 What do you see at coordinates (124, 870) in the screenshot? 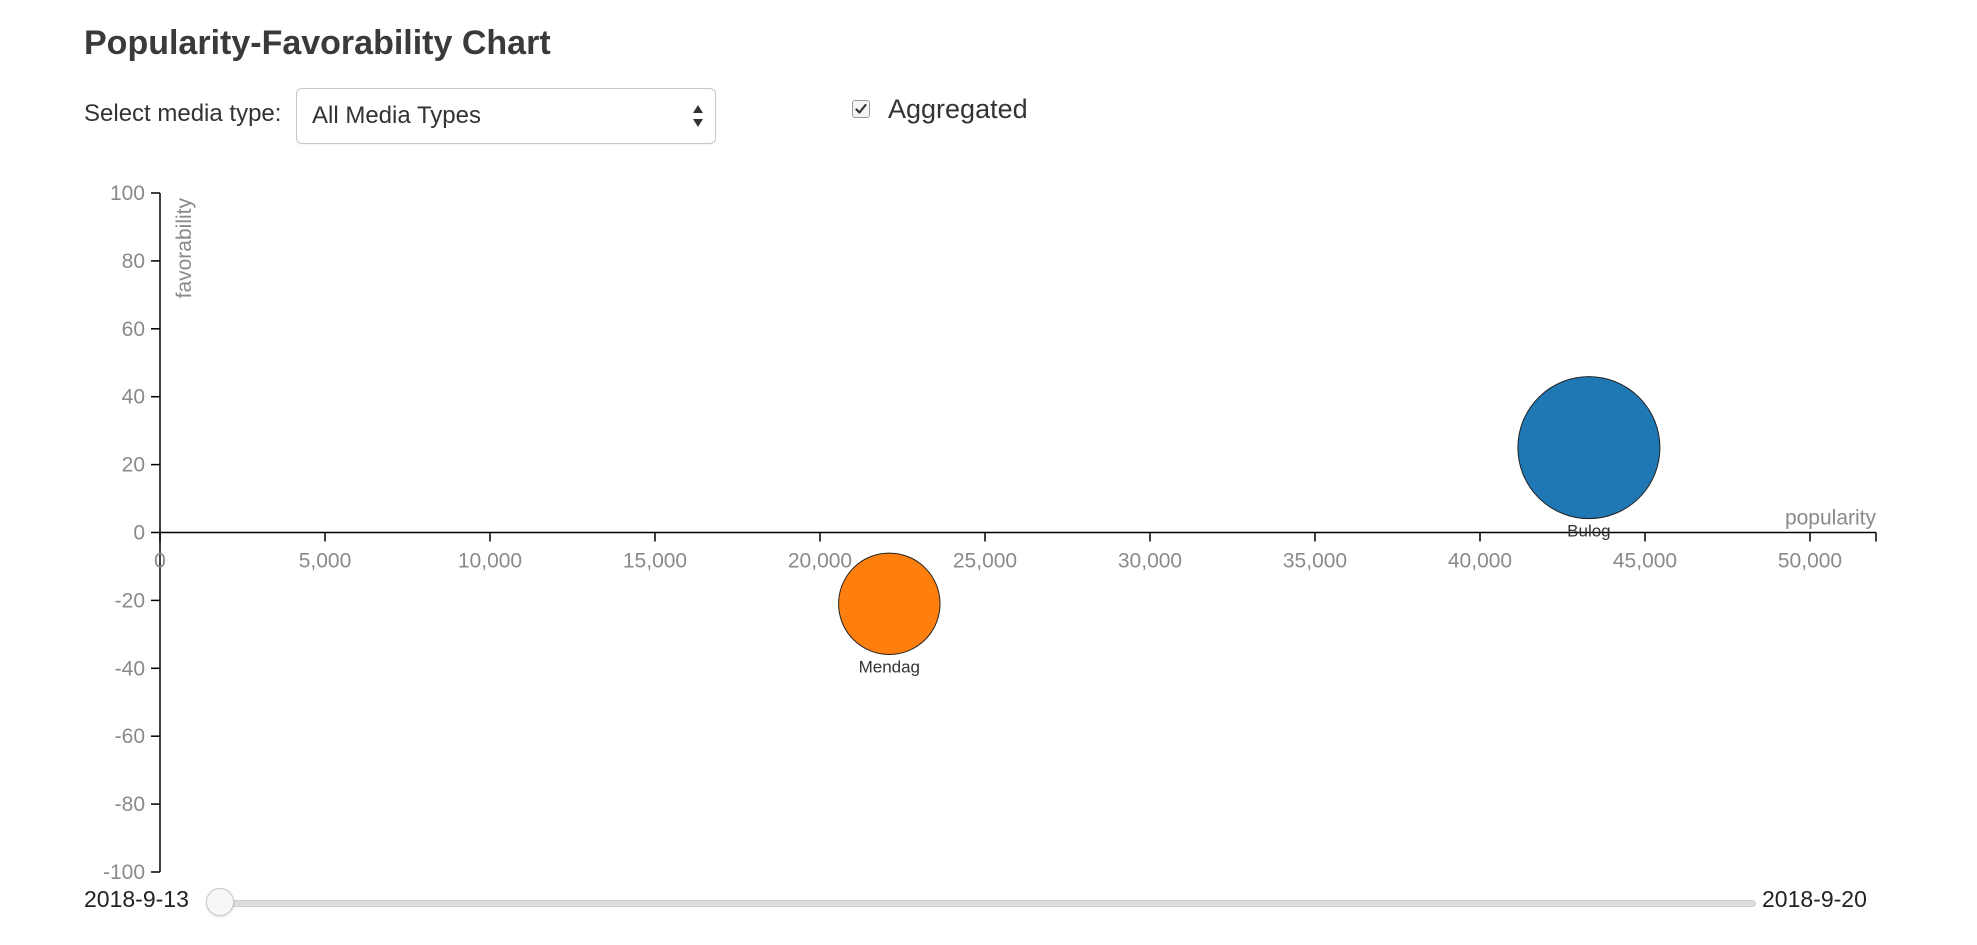
I see `y-tick-label: -100` at bounding box center [124, 870].